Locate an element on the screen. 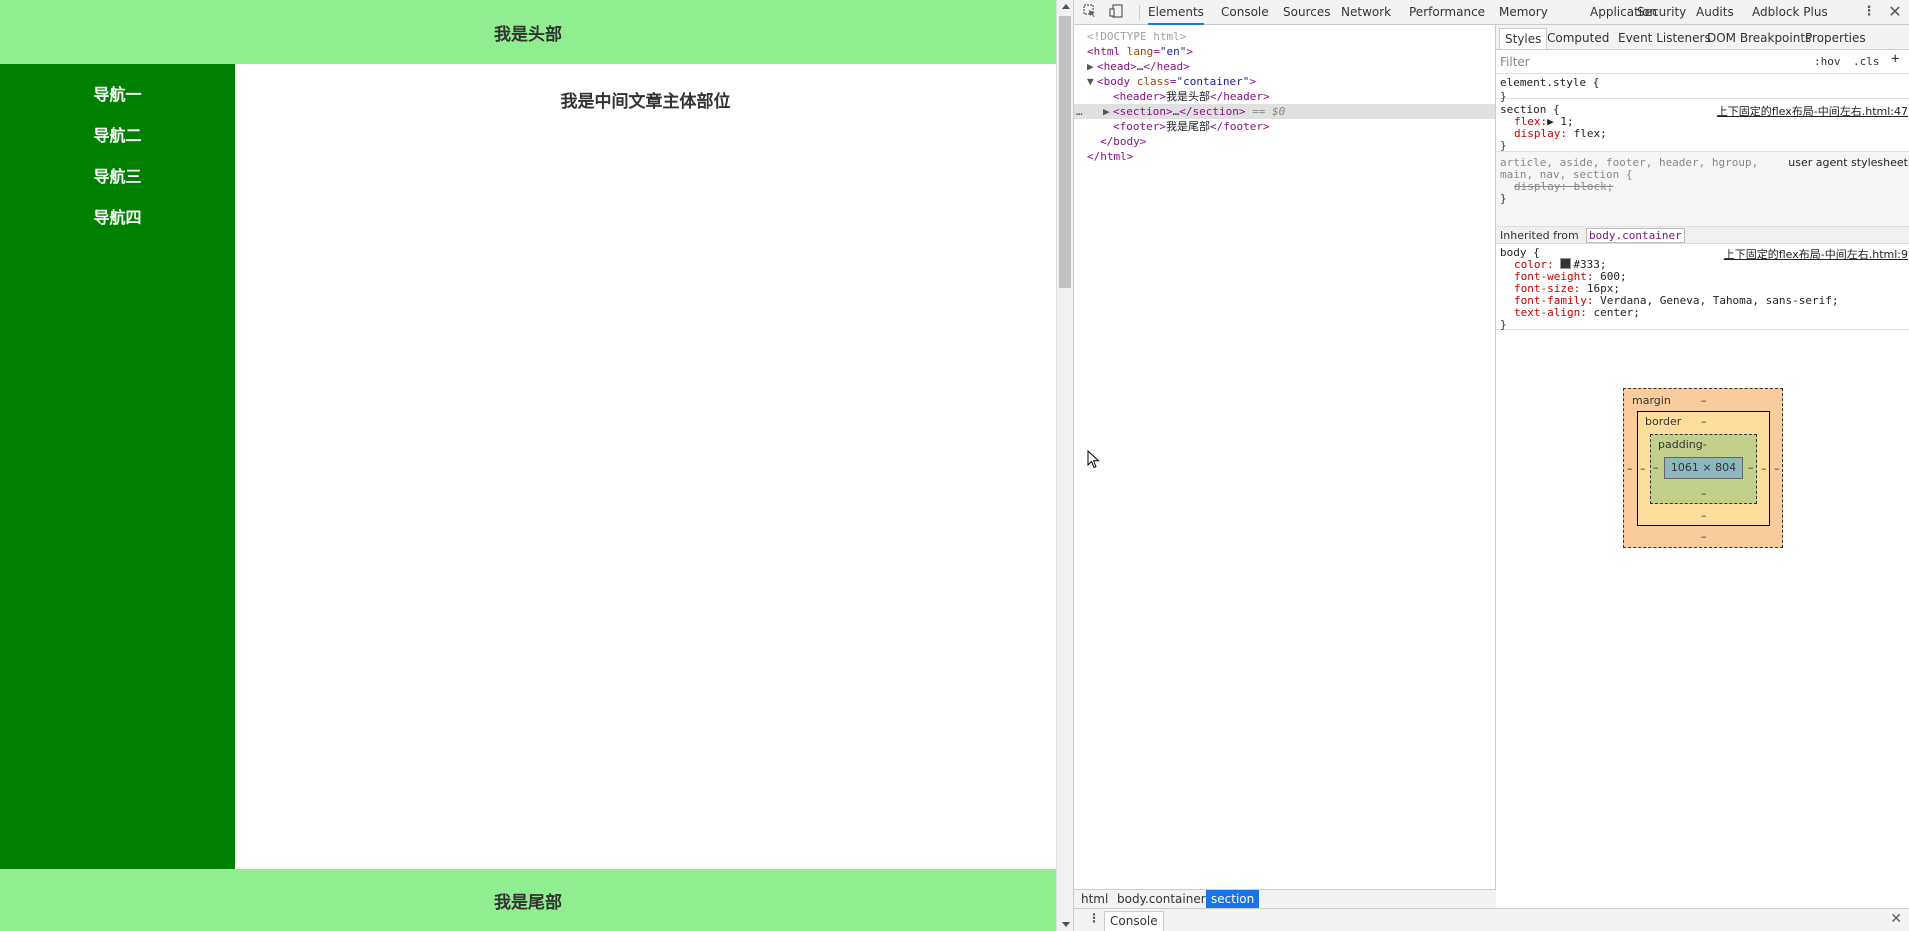 This screenshot has height=931, width=1909. section-close-tag: </section> is located at coordinates (1212, 111).